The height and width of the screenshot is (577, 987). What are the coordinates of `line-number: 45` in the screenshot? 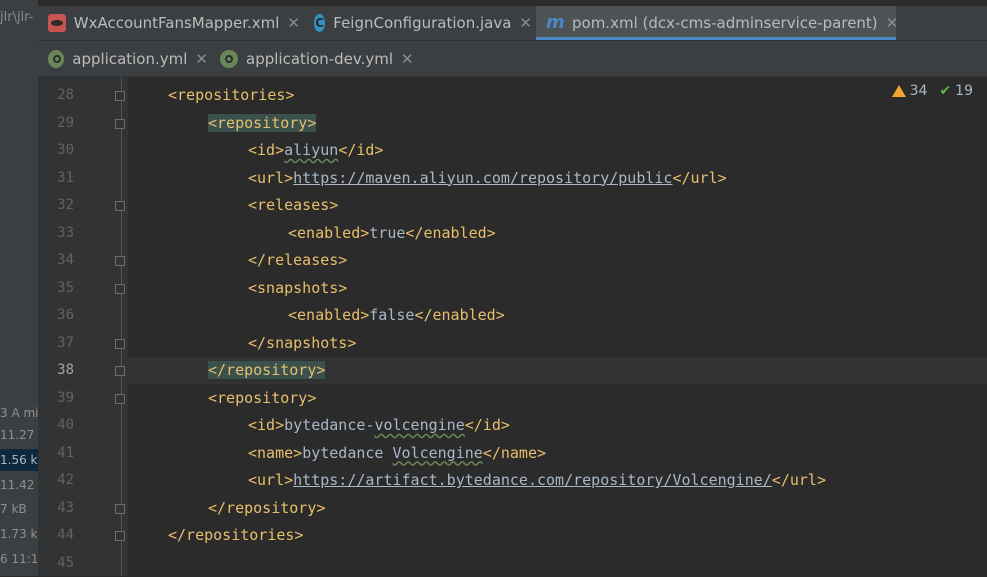 It's located at (65, 562).